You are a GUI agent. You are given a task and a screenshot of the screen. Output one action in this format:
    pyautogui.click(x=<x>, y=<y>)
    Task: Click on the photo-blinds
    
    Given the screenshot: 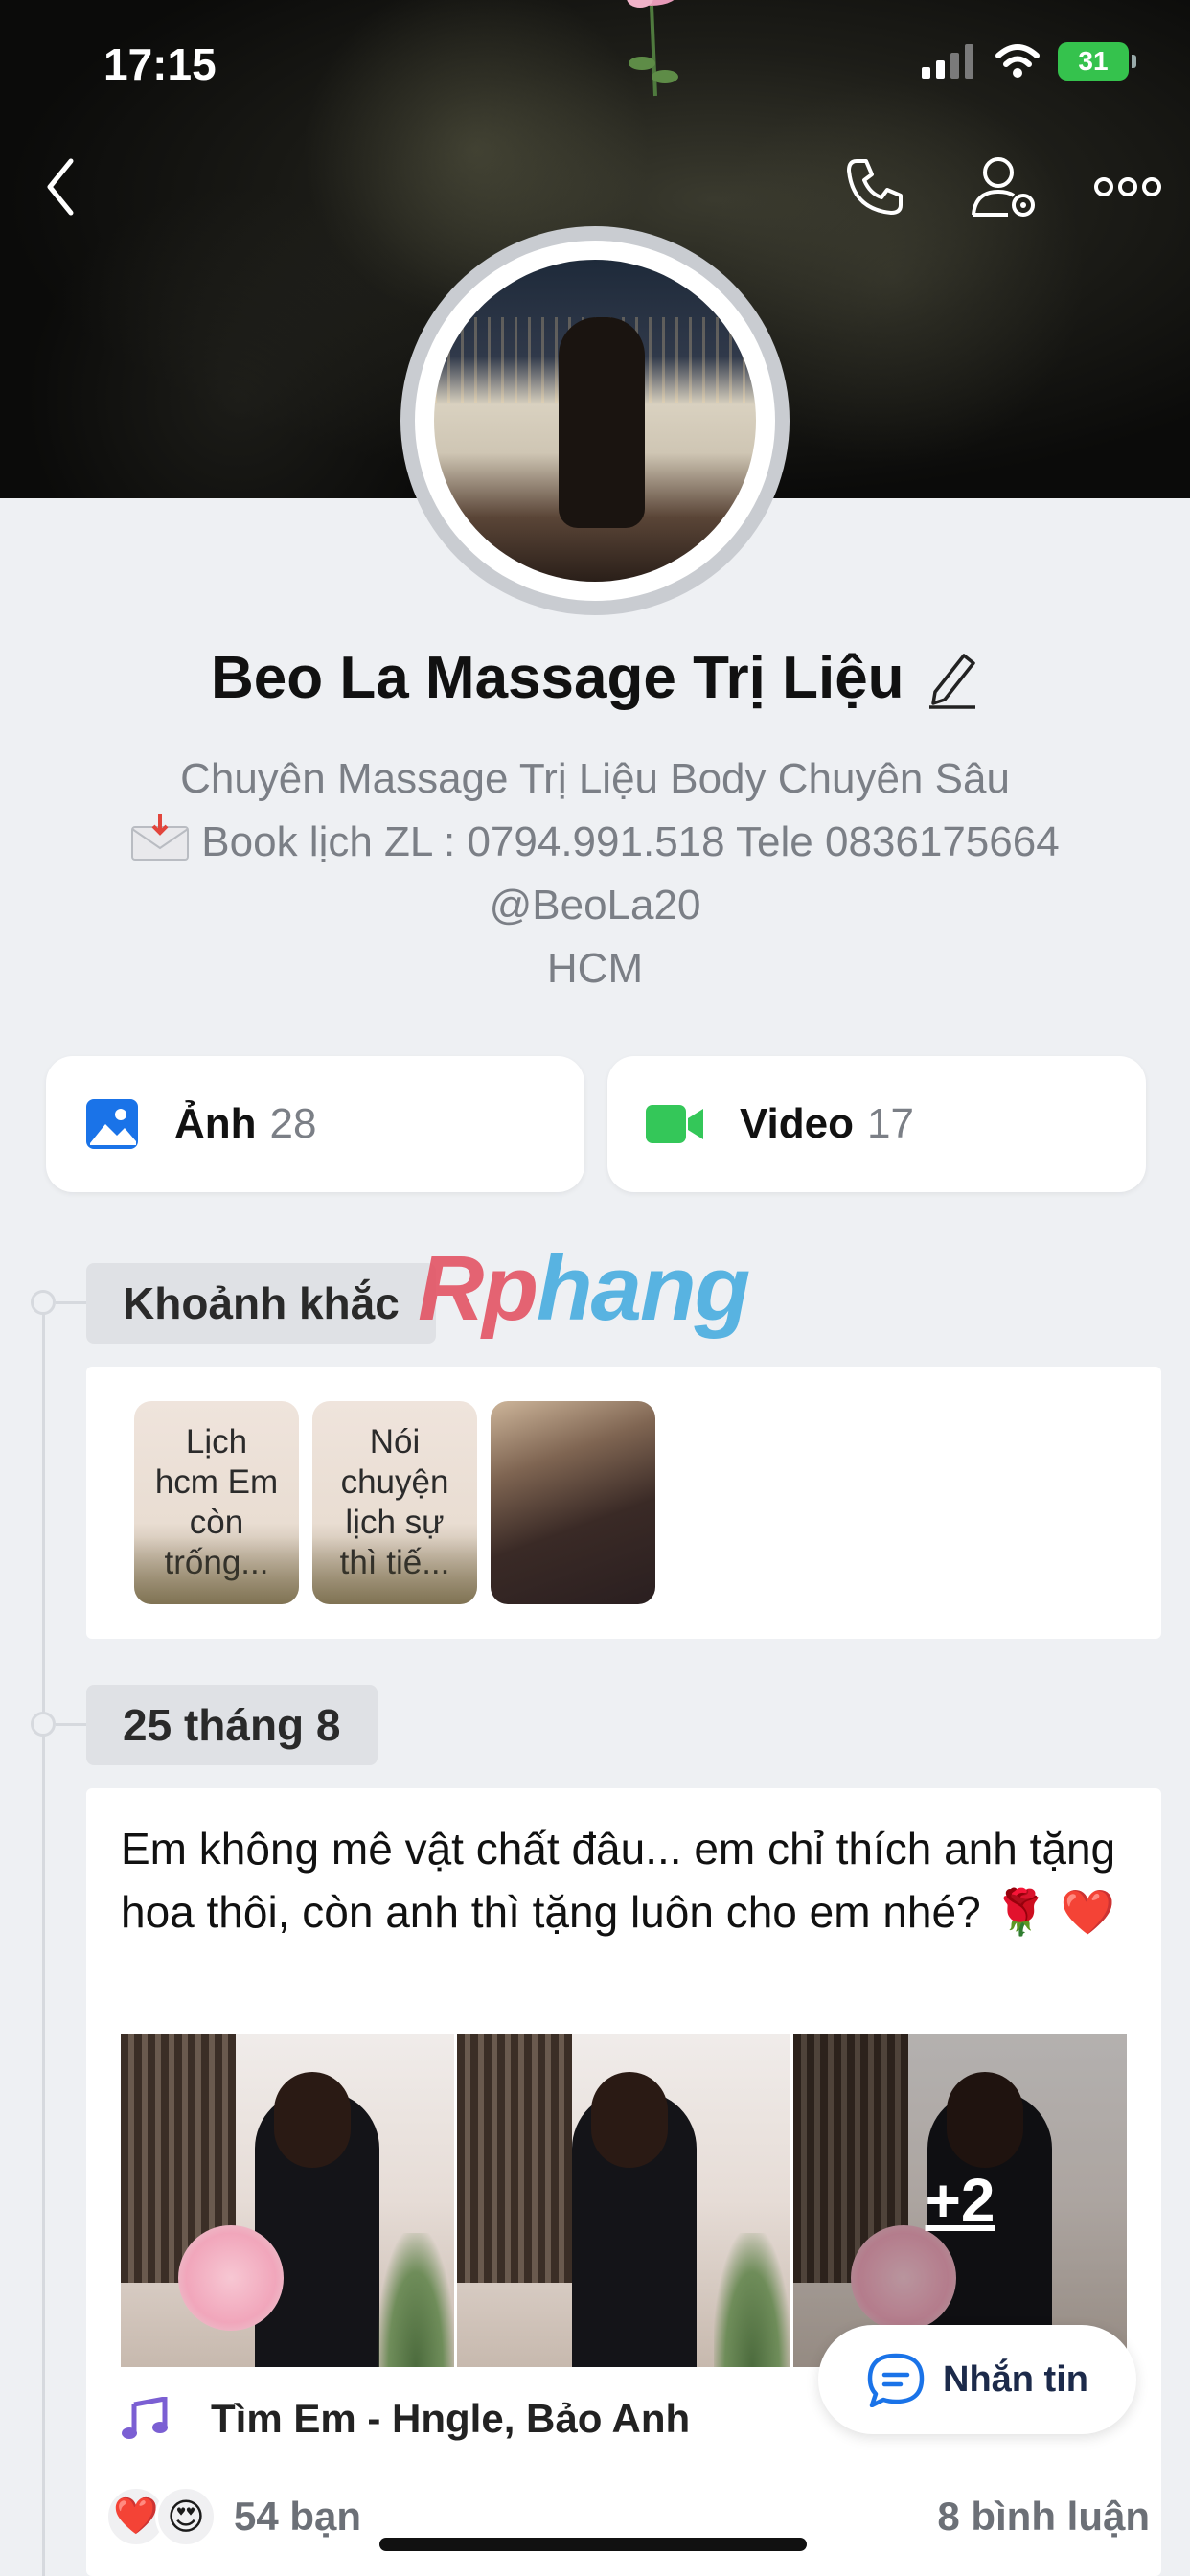 What is the action you would take?
    pyautogui.click(x=514, y=2158)
    